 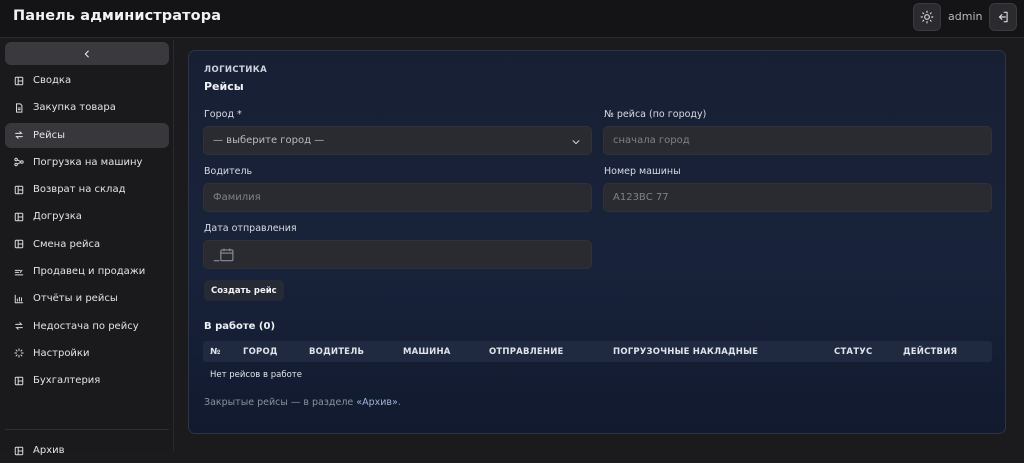 What do you see at coordinates (67, 381) in the screenshot?
I see `sidebar-item-label: Бухгалтерия` at bounding box center [67, 381].